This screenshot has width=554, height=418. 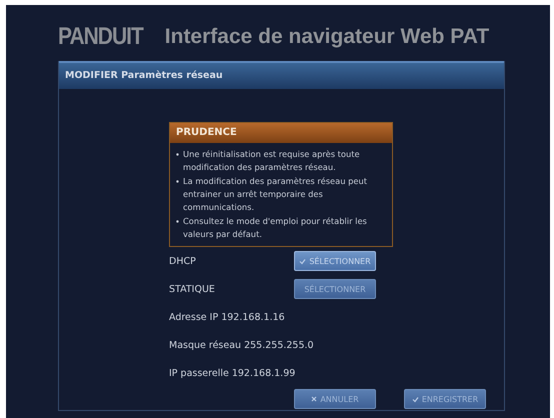 I want to click on cancel-button: ANNULER, so click(x=335, y=399).